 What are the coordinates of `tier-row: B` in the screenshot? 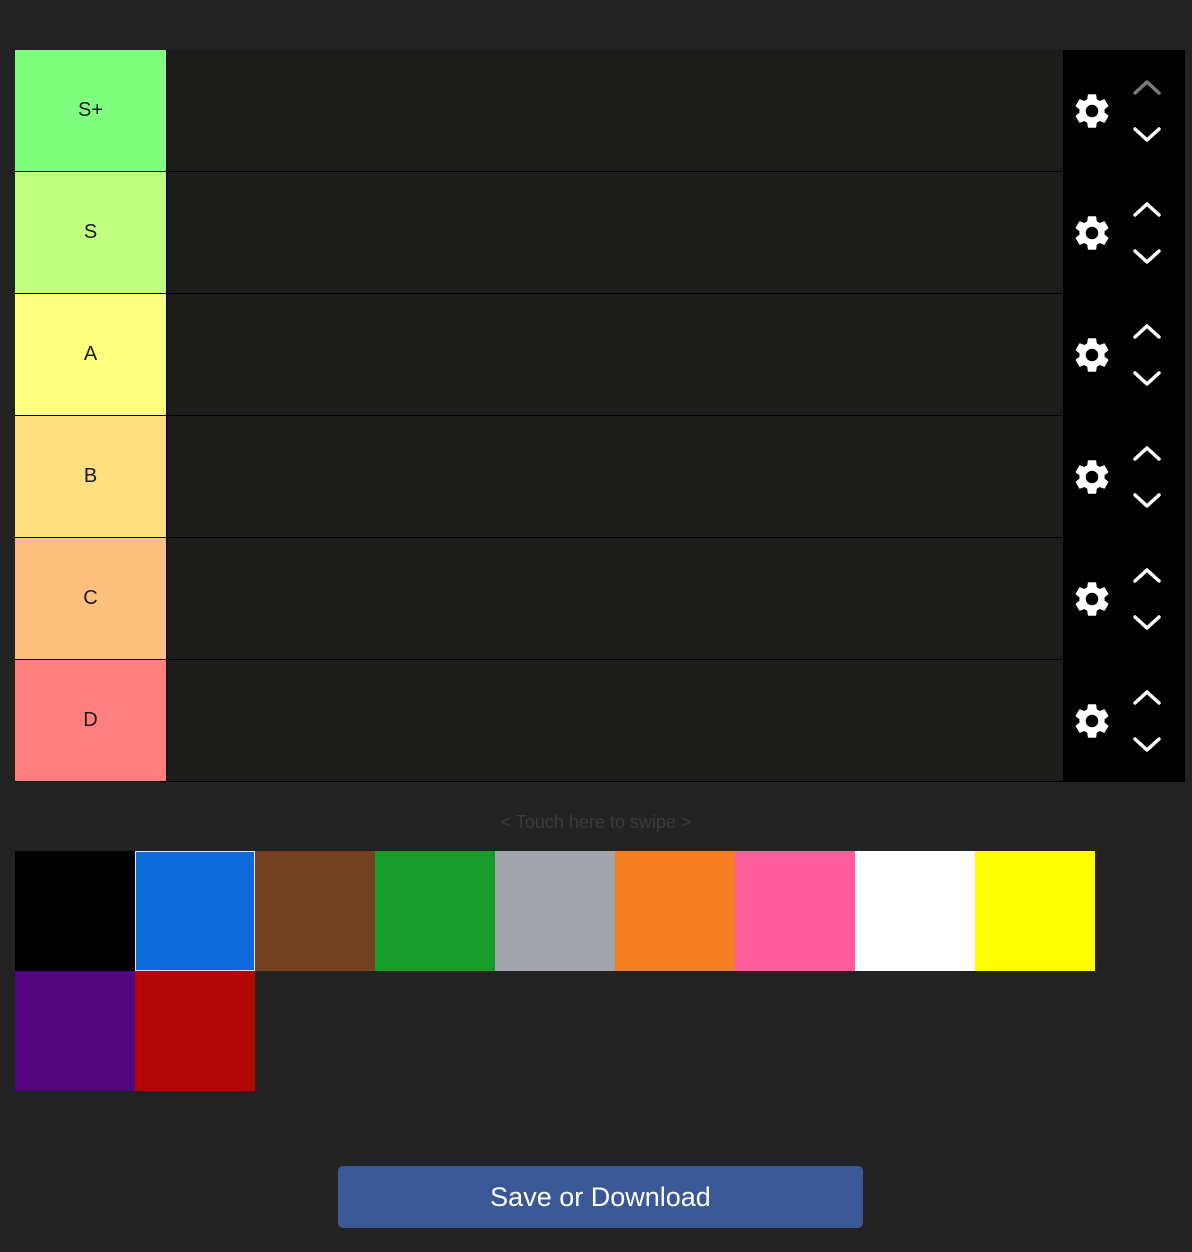 It's located at (600, 477).